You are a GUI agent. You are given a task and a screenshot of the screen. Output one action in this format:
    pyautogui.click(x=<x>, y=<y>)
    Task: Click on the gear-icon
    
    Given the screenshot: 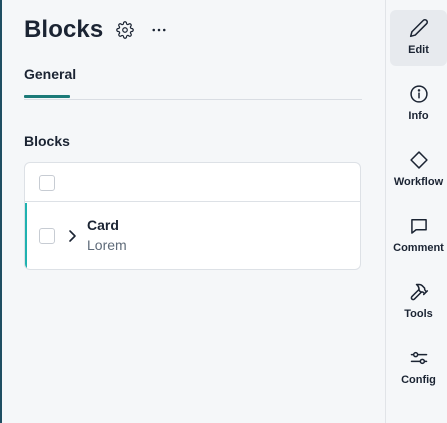 What is the action you would take?
    pyautogui.click(x=125, y=30)
    